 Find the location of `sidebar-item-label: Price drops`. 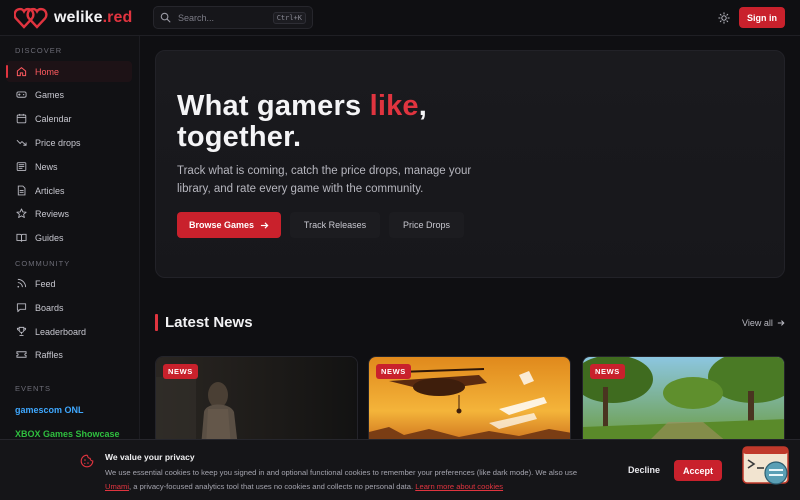

sidebar-item-label: Price drops is located at coordinates (58, 142).